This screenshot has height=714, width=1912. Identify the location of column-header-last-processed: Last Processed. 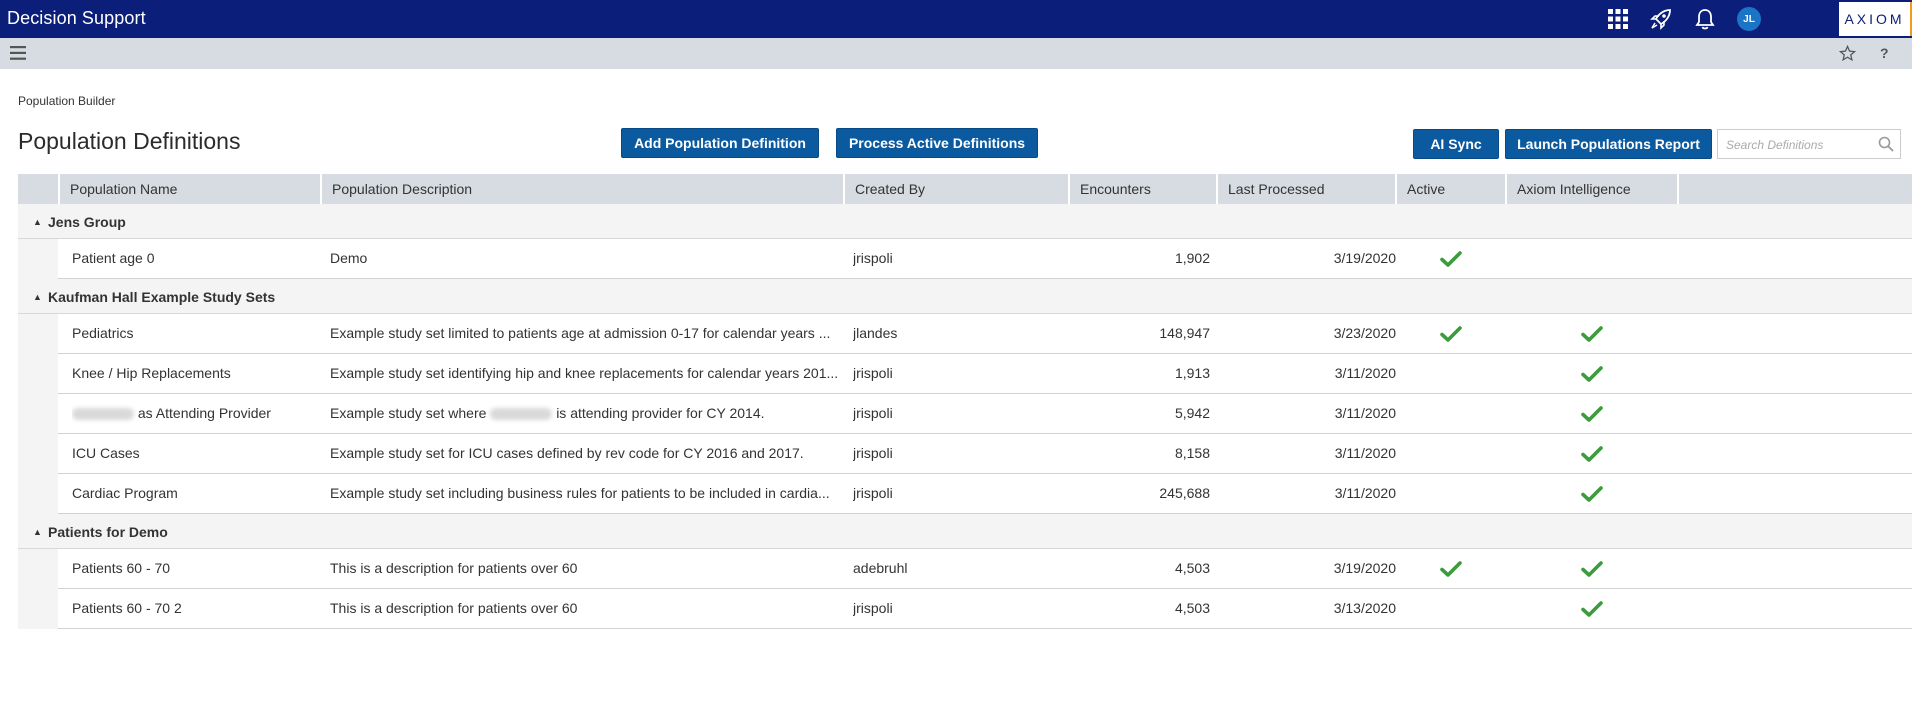
(1307, 189).